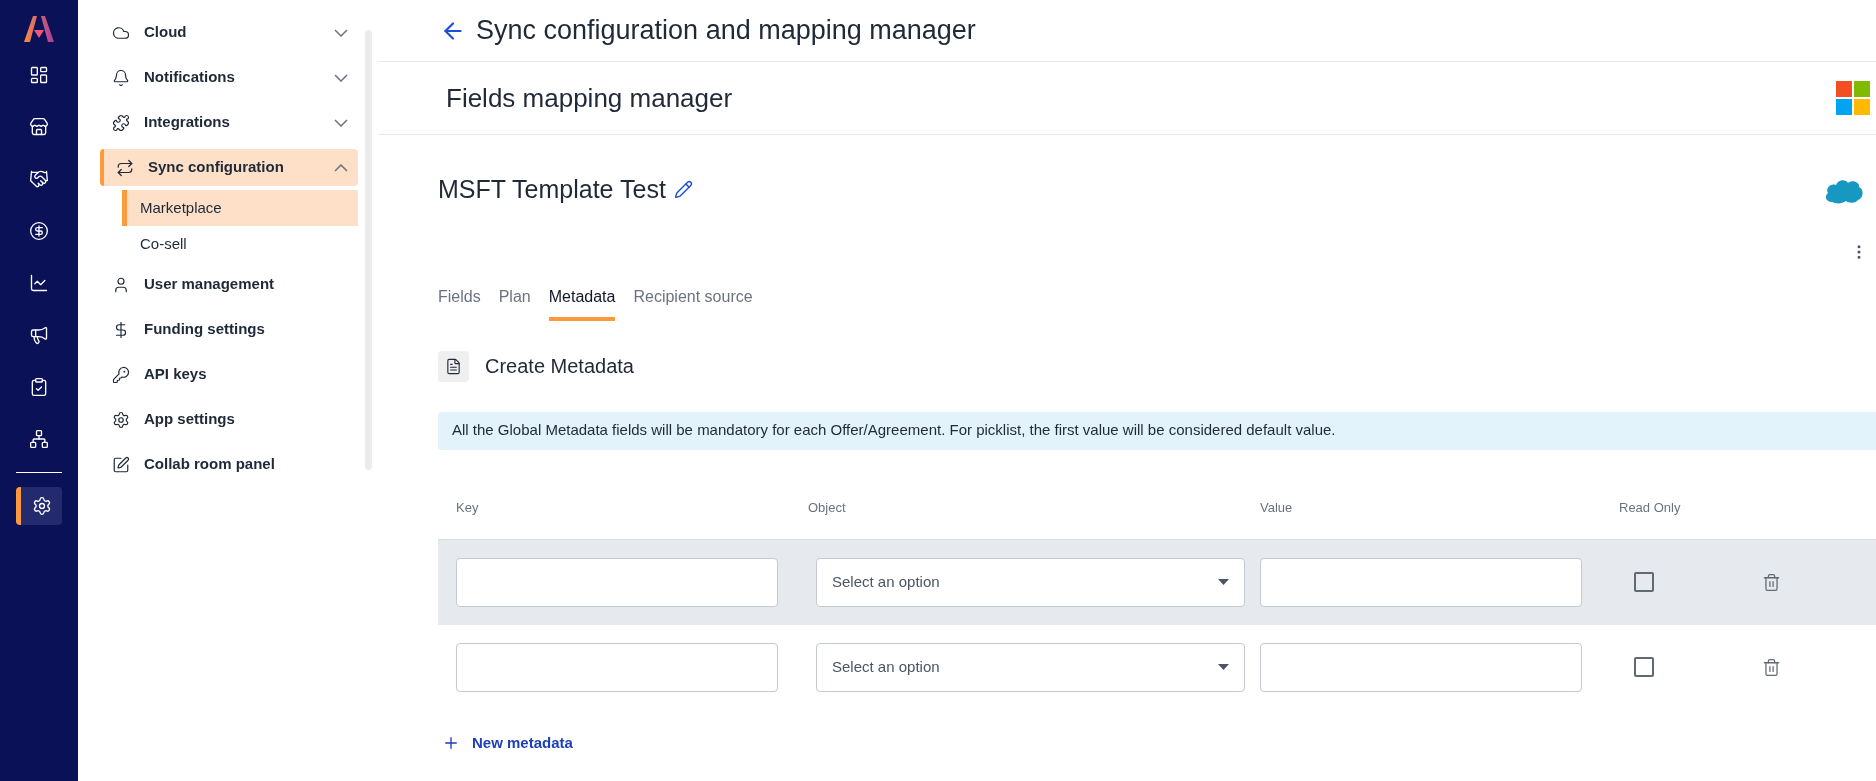  What do you see at coordinates (121, 284) in the screenshot?
I see `user-icon` at bounding box center [121, 284].